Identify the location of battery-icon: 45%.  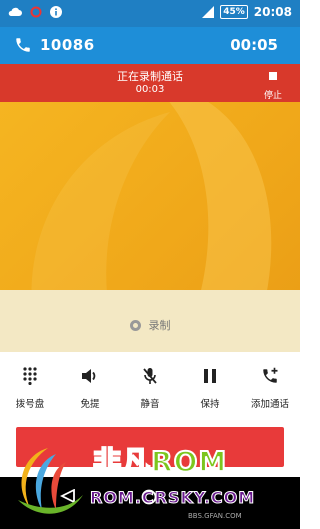
(234, 12).